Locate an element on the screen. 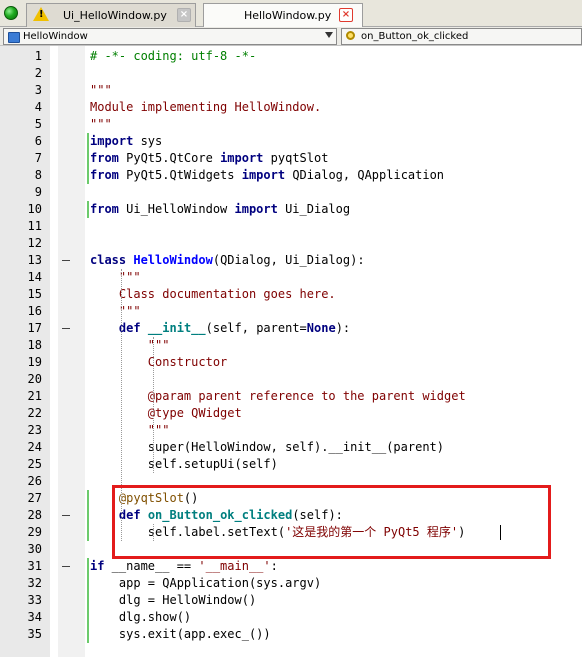  line-number: 8 is located at coordinates (38, 175).